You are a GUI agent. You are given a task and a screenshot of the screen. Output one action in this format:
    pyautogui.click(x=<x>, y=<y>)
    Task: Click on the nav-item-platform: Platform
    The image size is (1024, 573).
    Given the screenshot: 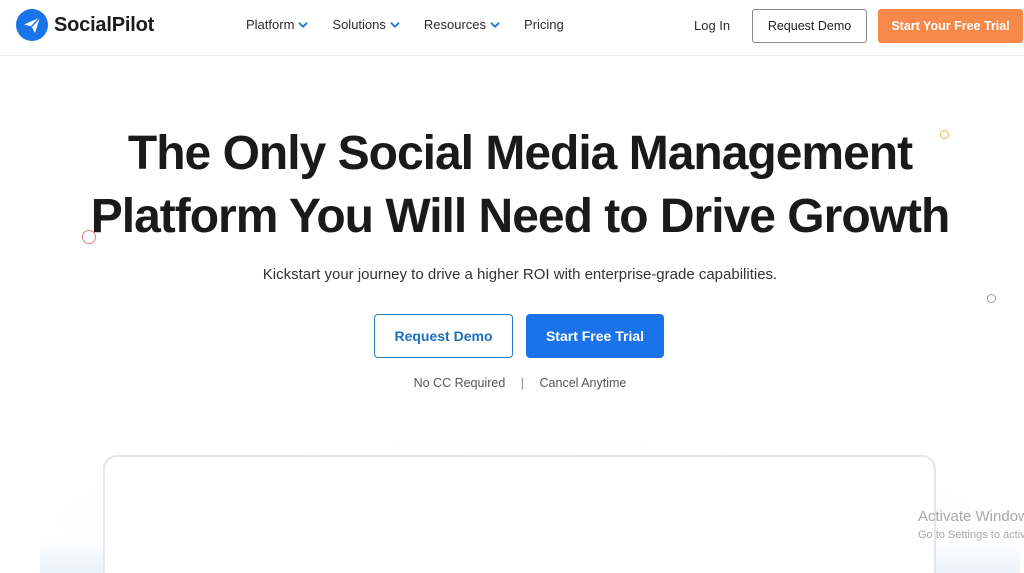 What is the action you would take?
    pyautogui.click(x=277, y=24)
    